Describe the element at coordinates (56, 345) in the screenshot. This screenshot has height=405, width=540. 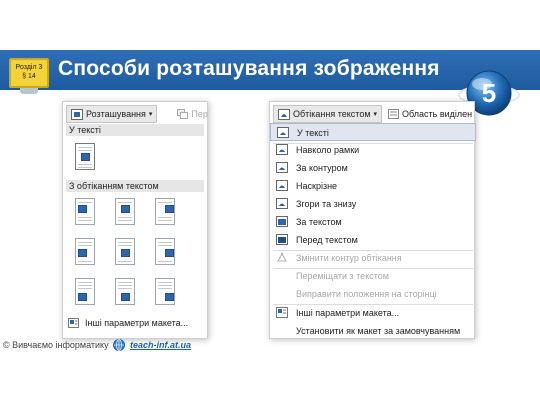
I see `copyright-text: © Вивчаємо інформатику` at that location.